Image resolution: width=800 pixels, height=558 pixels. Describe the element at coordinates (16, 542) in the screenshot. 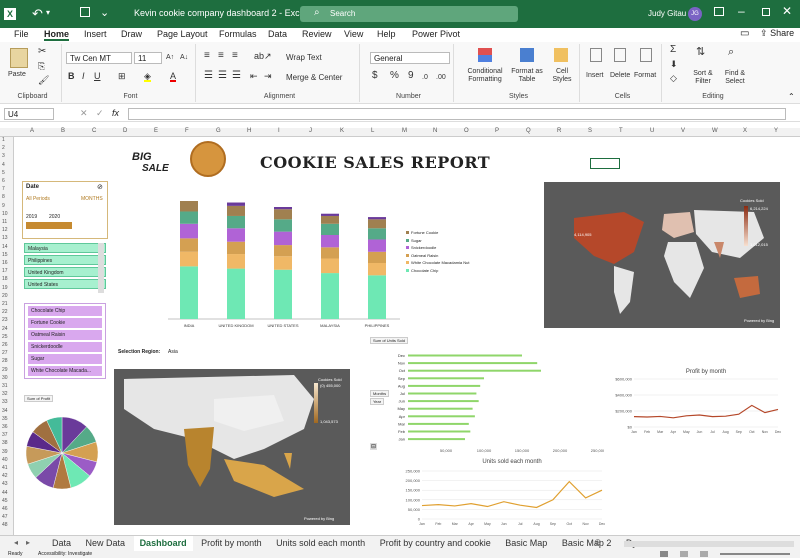

I see `prev-sheet-icon: ◂` at that location.